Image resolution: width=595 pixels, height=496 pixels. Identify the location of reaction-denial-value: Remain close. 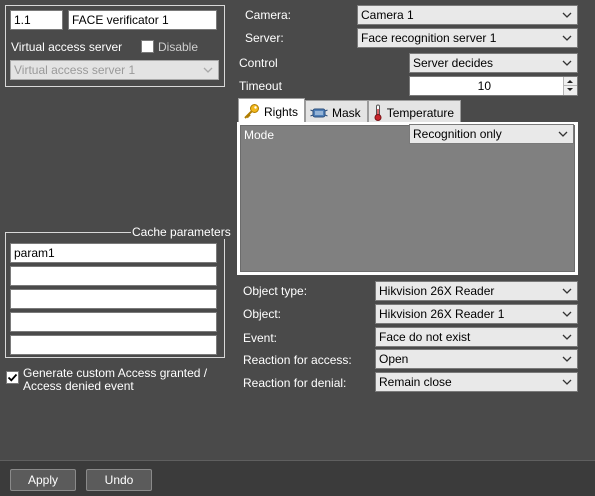
(415, 382).